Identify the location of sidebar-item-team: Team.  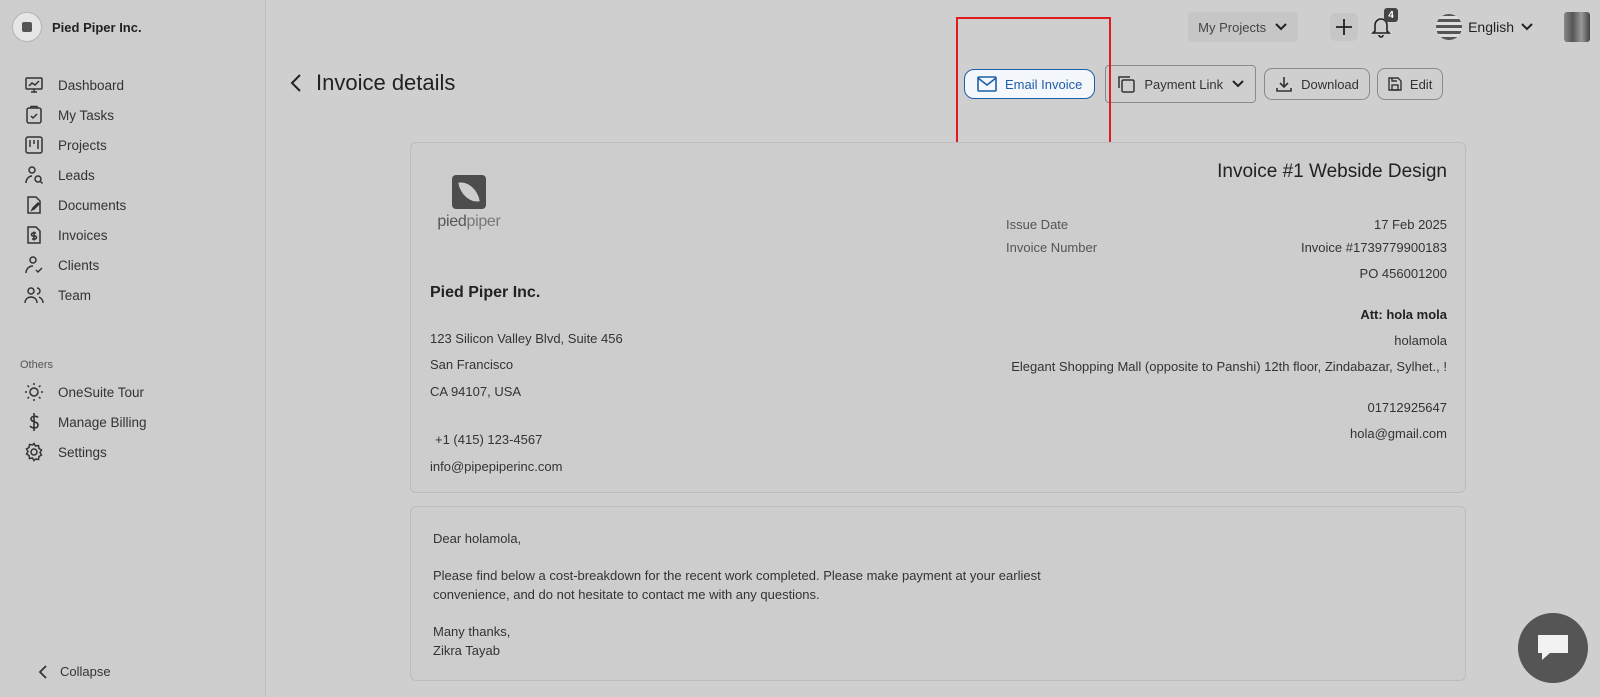
(75, 295).